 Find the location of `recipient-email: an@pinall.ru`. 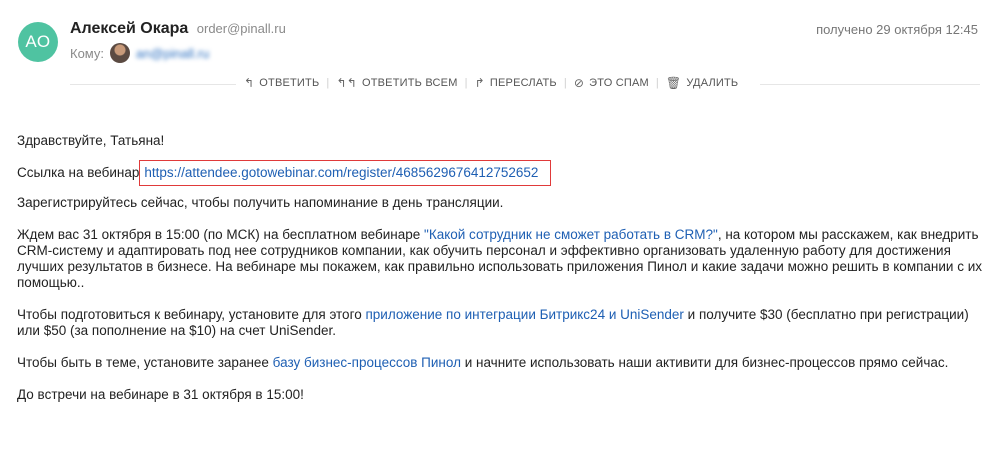

recipient-email: an@pinall.ru is located at coordinates (172, 53).